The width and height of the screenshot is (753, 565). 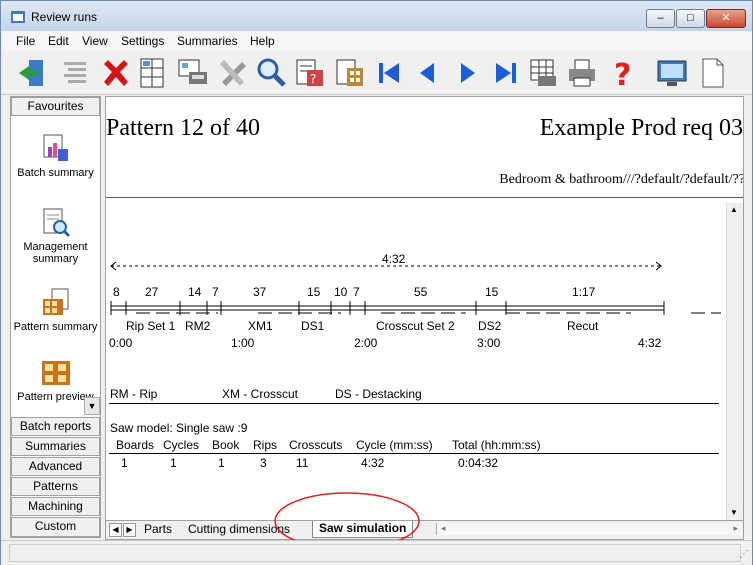 What do you see at coordinates (734, 362) in the screenshot?
I see `report-scrollbar: ▲ ▼` at bounding box center [734, 362].